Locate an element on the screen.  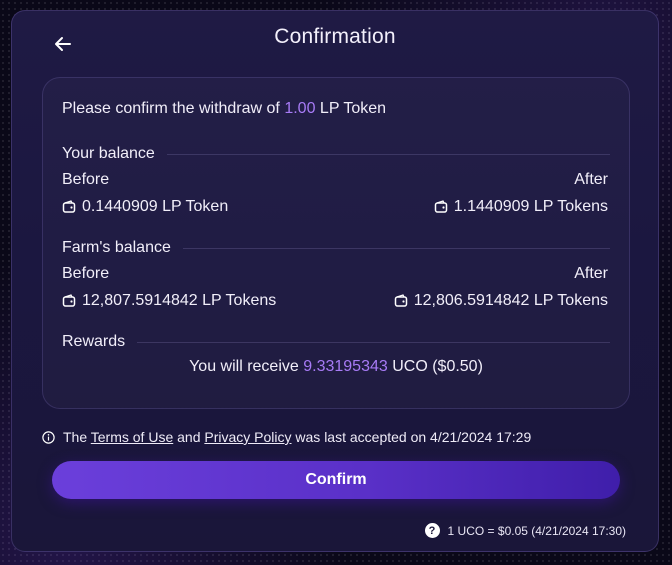
farm-balance-label: Farm's balance is located at coordinates (116, 247).